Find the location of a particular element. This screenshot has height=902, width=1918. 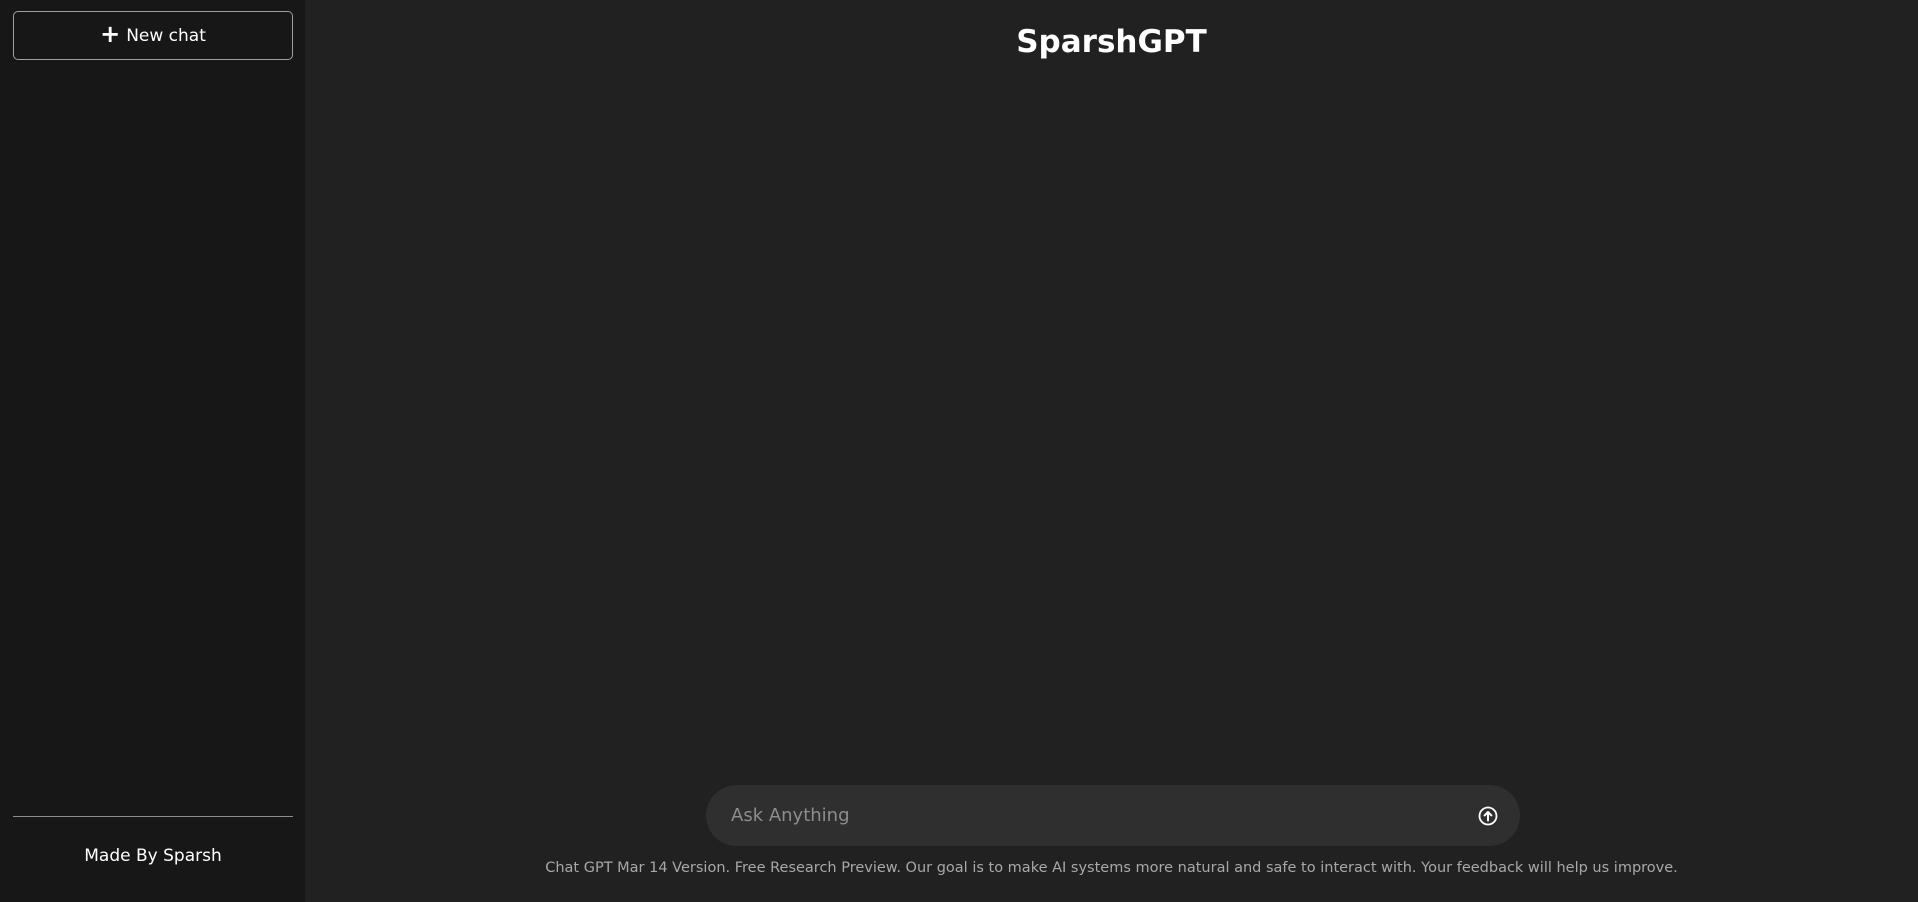

chat-input is located at coordinates (1091, 815).